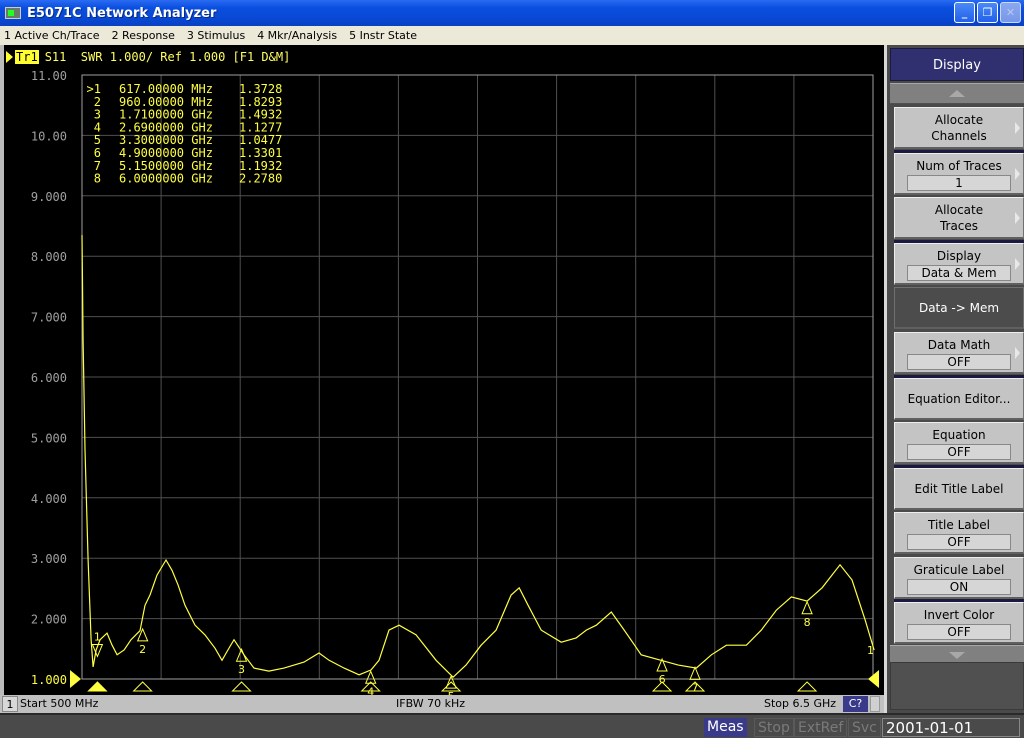 This screenshot has height=738, width=1024. What do you see at coordinates (166, 179) in the screenshot?
I see `marker-table-frequency: 6.0000000 GHz` at bounding box center [166, 179].